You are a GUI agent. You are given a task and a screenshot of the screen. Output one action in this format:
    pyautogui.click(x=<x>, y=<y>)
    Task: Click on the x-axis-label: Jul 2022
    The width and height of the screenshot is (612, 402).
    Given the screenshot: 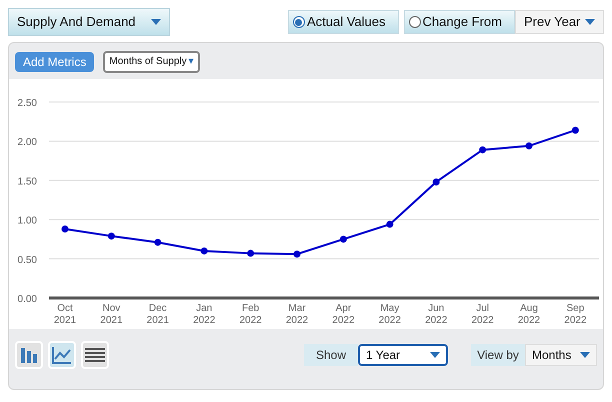 What is the action you would take?
    pyautogui.click(x=482, y=314)
    